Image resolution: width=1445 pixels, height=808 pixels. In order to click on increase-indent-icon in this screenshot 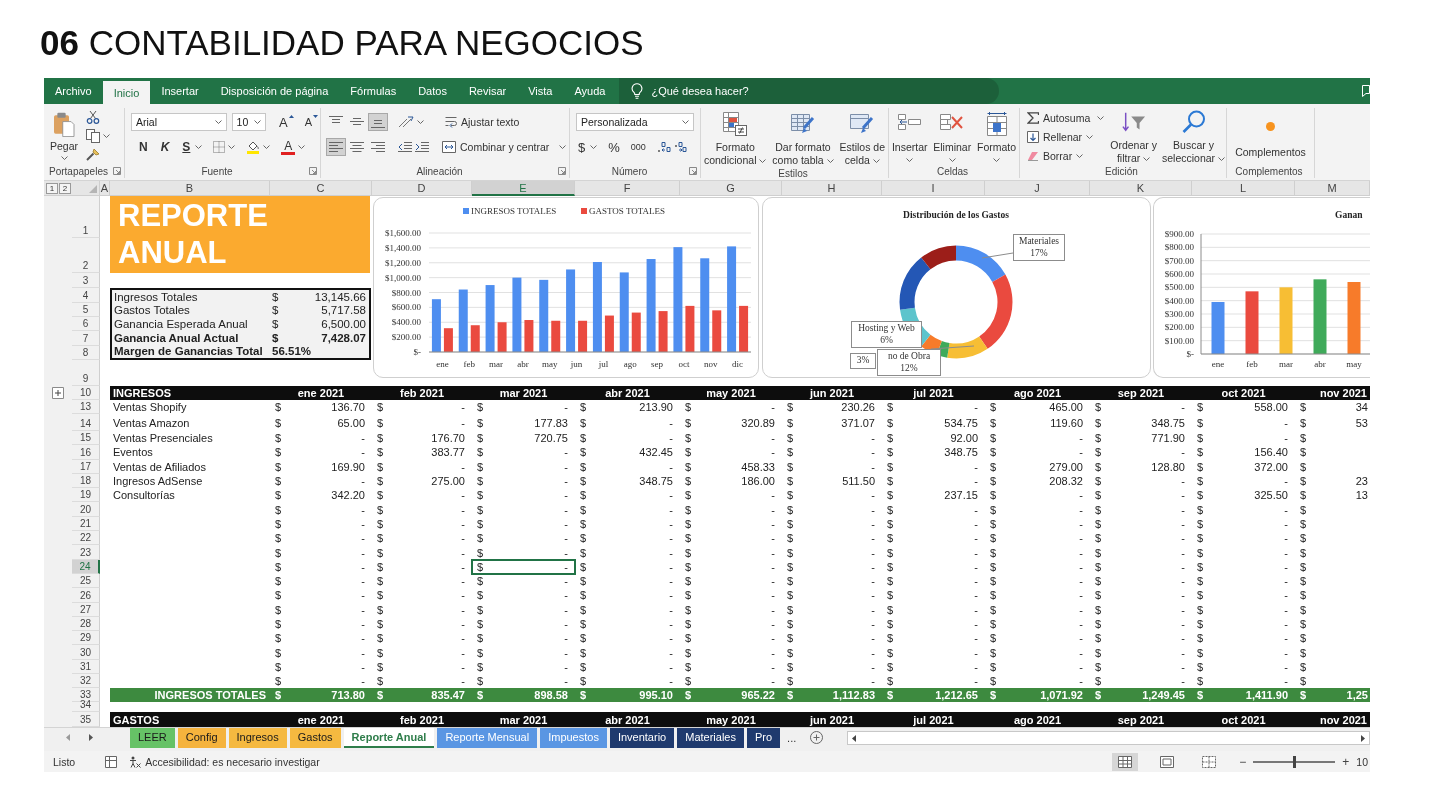, I will do `click(422, 147)`.